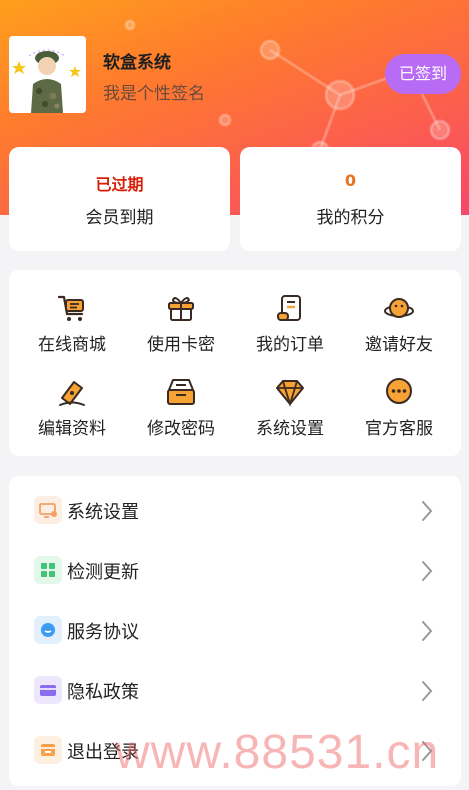 This screenshot has height=790, width=469. I want to click on avatar, so click(47, 74).